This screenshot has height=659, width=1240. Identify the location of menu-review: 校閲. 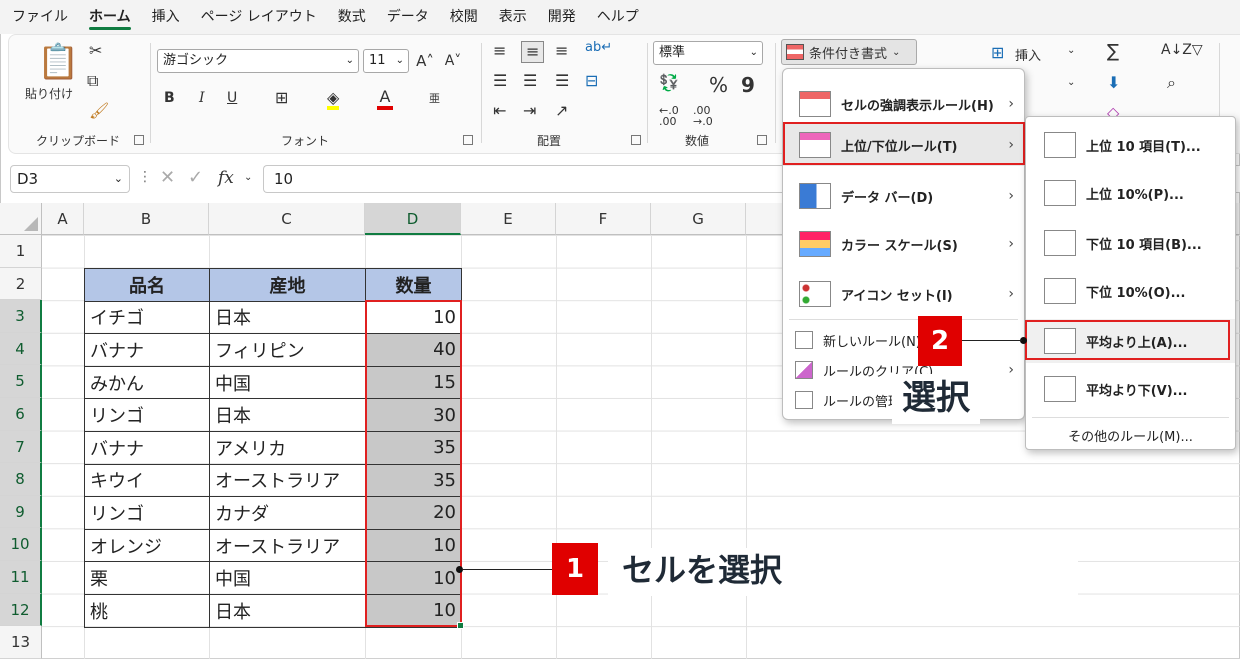
(464, 17).